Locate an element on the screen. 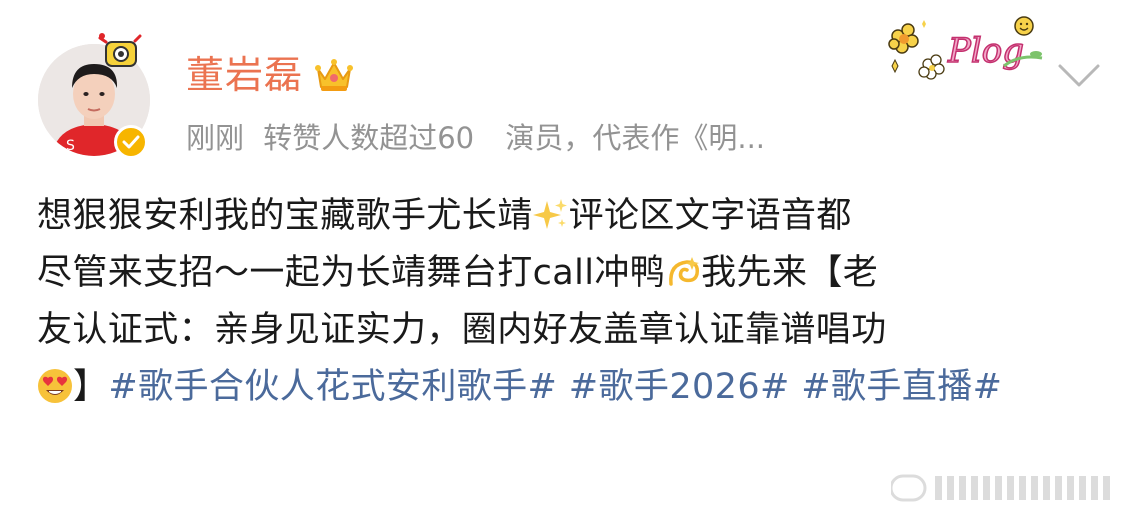 Image resolution: width=1130 pixels, height=513 pixels. content-text-2b: 我先来【老 is located at coordinates (790, 273).